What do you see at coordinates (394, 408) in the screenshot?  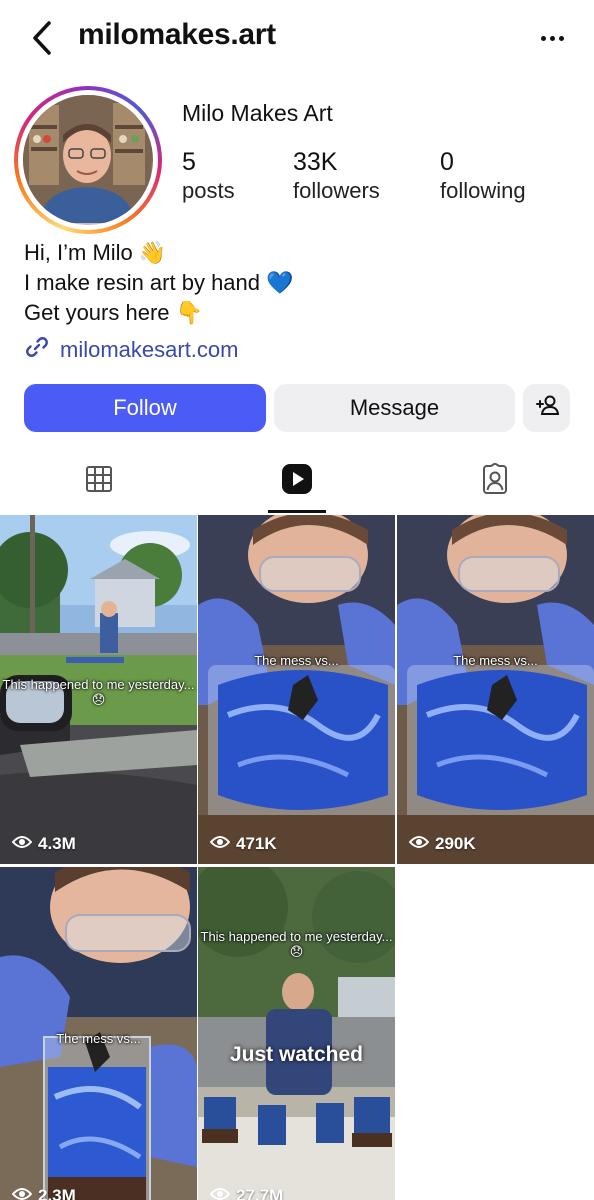 I see `message-button: Message` at bounding box center [394, 408].